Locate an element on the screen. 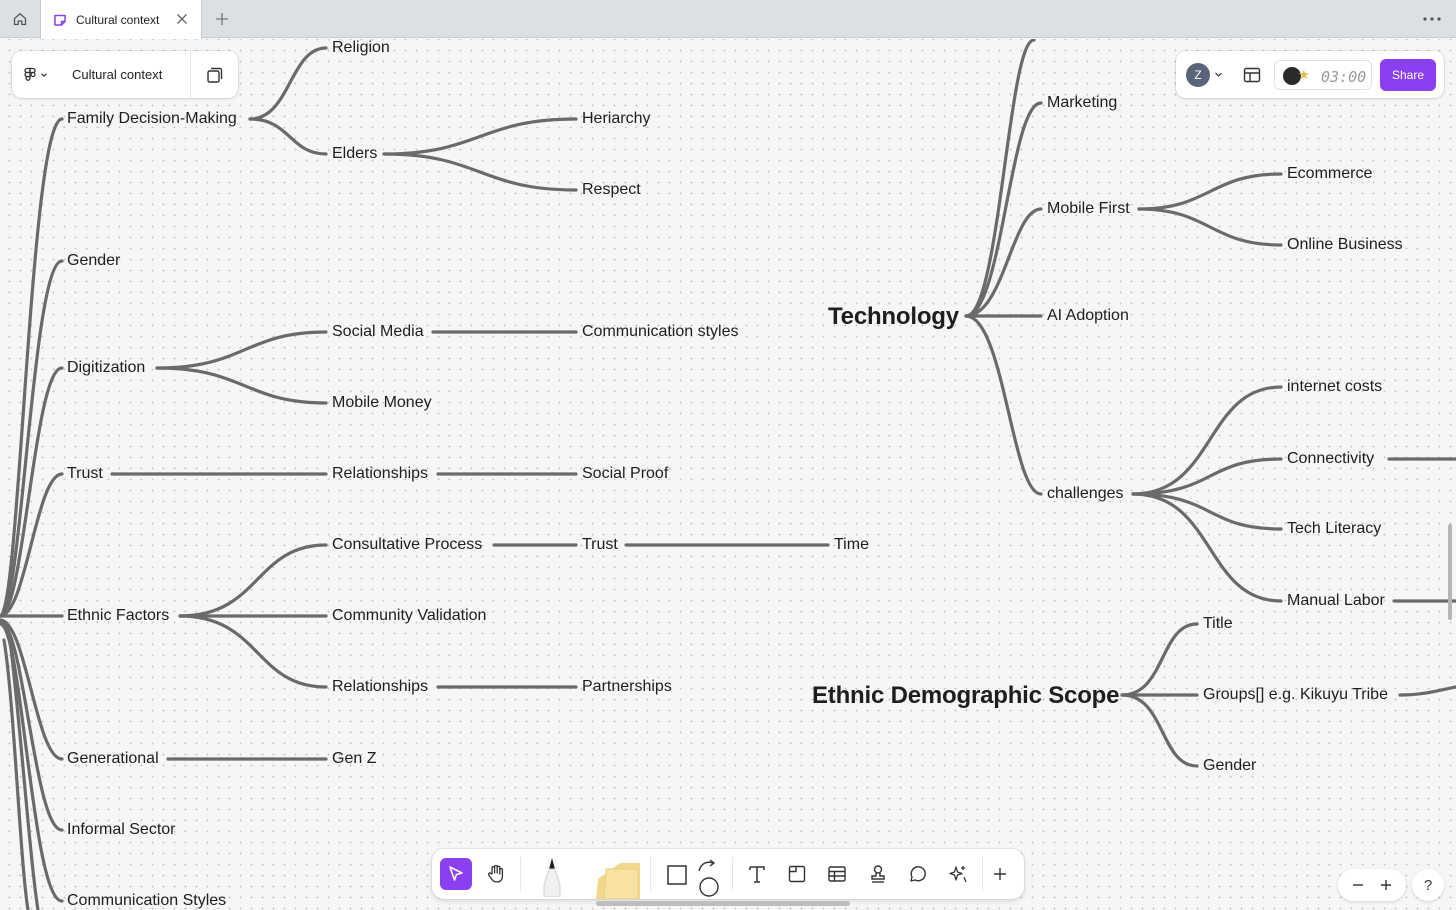 The width and height of the screenshot is (1456, 910). node-social-media: Social Media is located at coordinates (378, 332).